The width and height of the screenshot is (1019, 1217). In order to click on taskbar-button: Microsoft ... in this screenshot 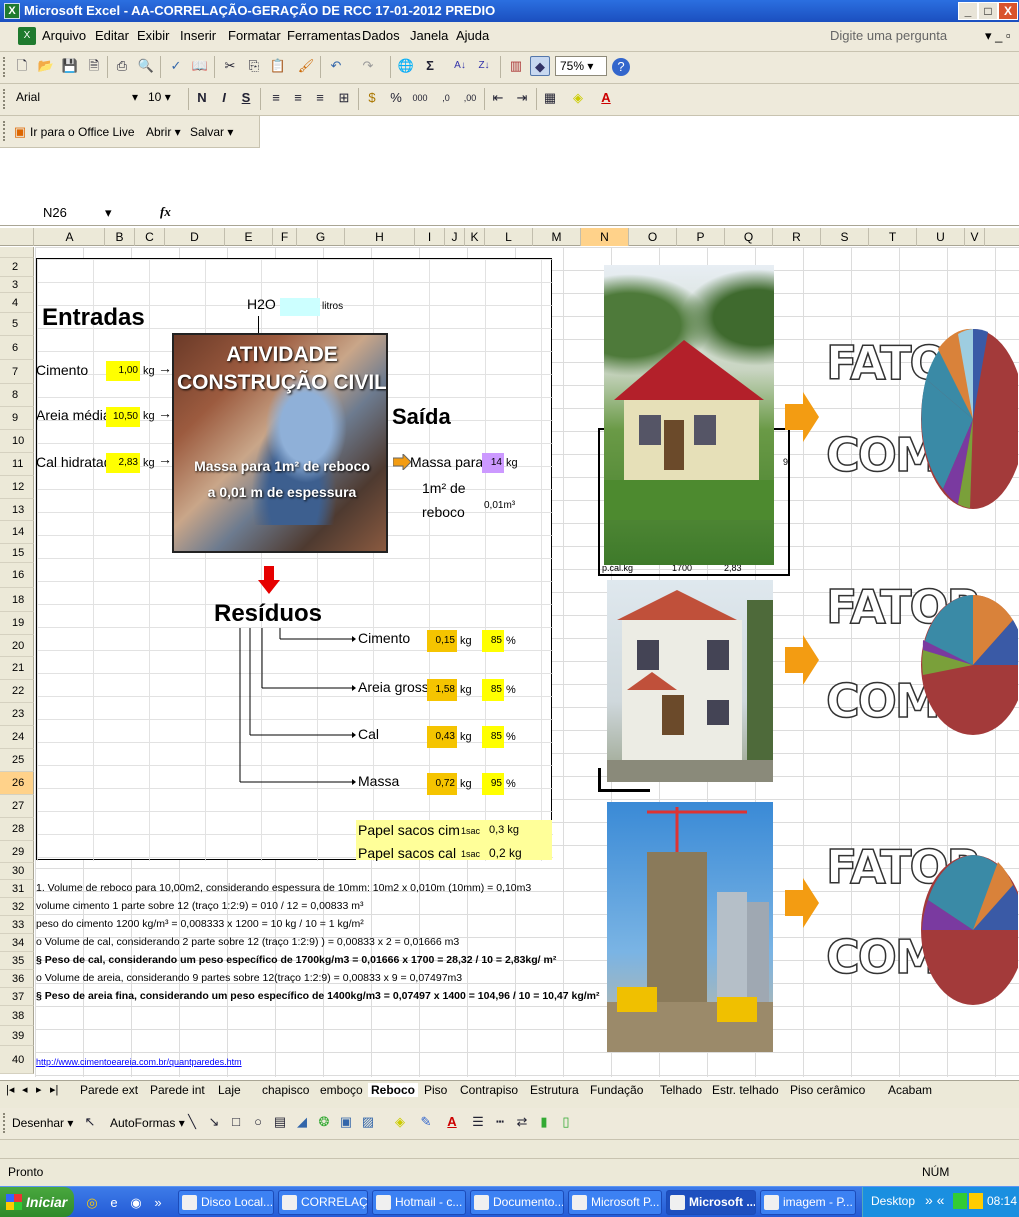, I will do `click(711, 1202)`.